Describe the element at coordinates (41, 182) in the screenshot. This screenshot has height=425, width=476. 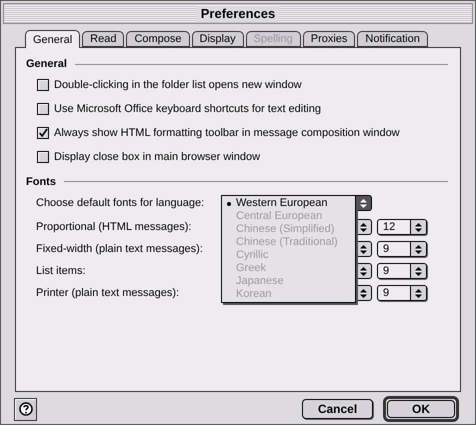
I see `section-heading: Fonts` at that location.